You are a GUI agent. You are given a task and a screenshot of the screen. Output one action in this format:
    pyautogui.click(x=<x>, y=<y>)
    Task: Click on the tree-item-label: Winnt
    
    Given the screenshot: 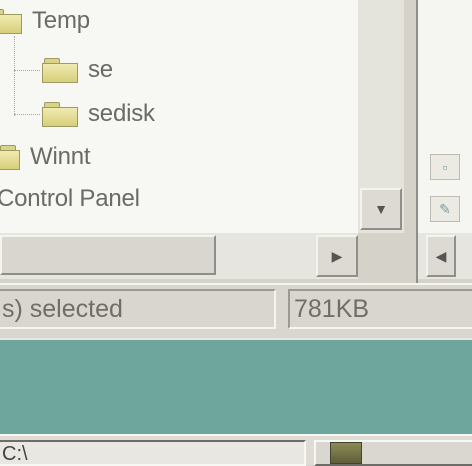 What is the action you would take?
    pyautogui.click(x=60, y=156)
    